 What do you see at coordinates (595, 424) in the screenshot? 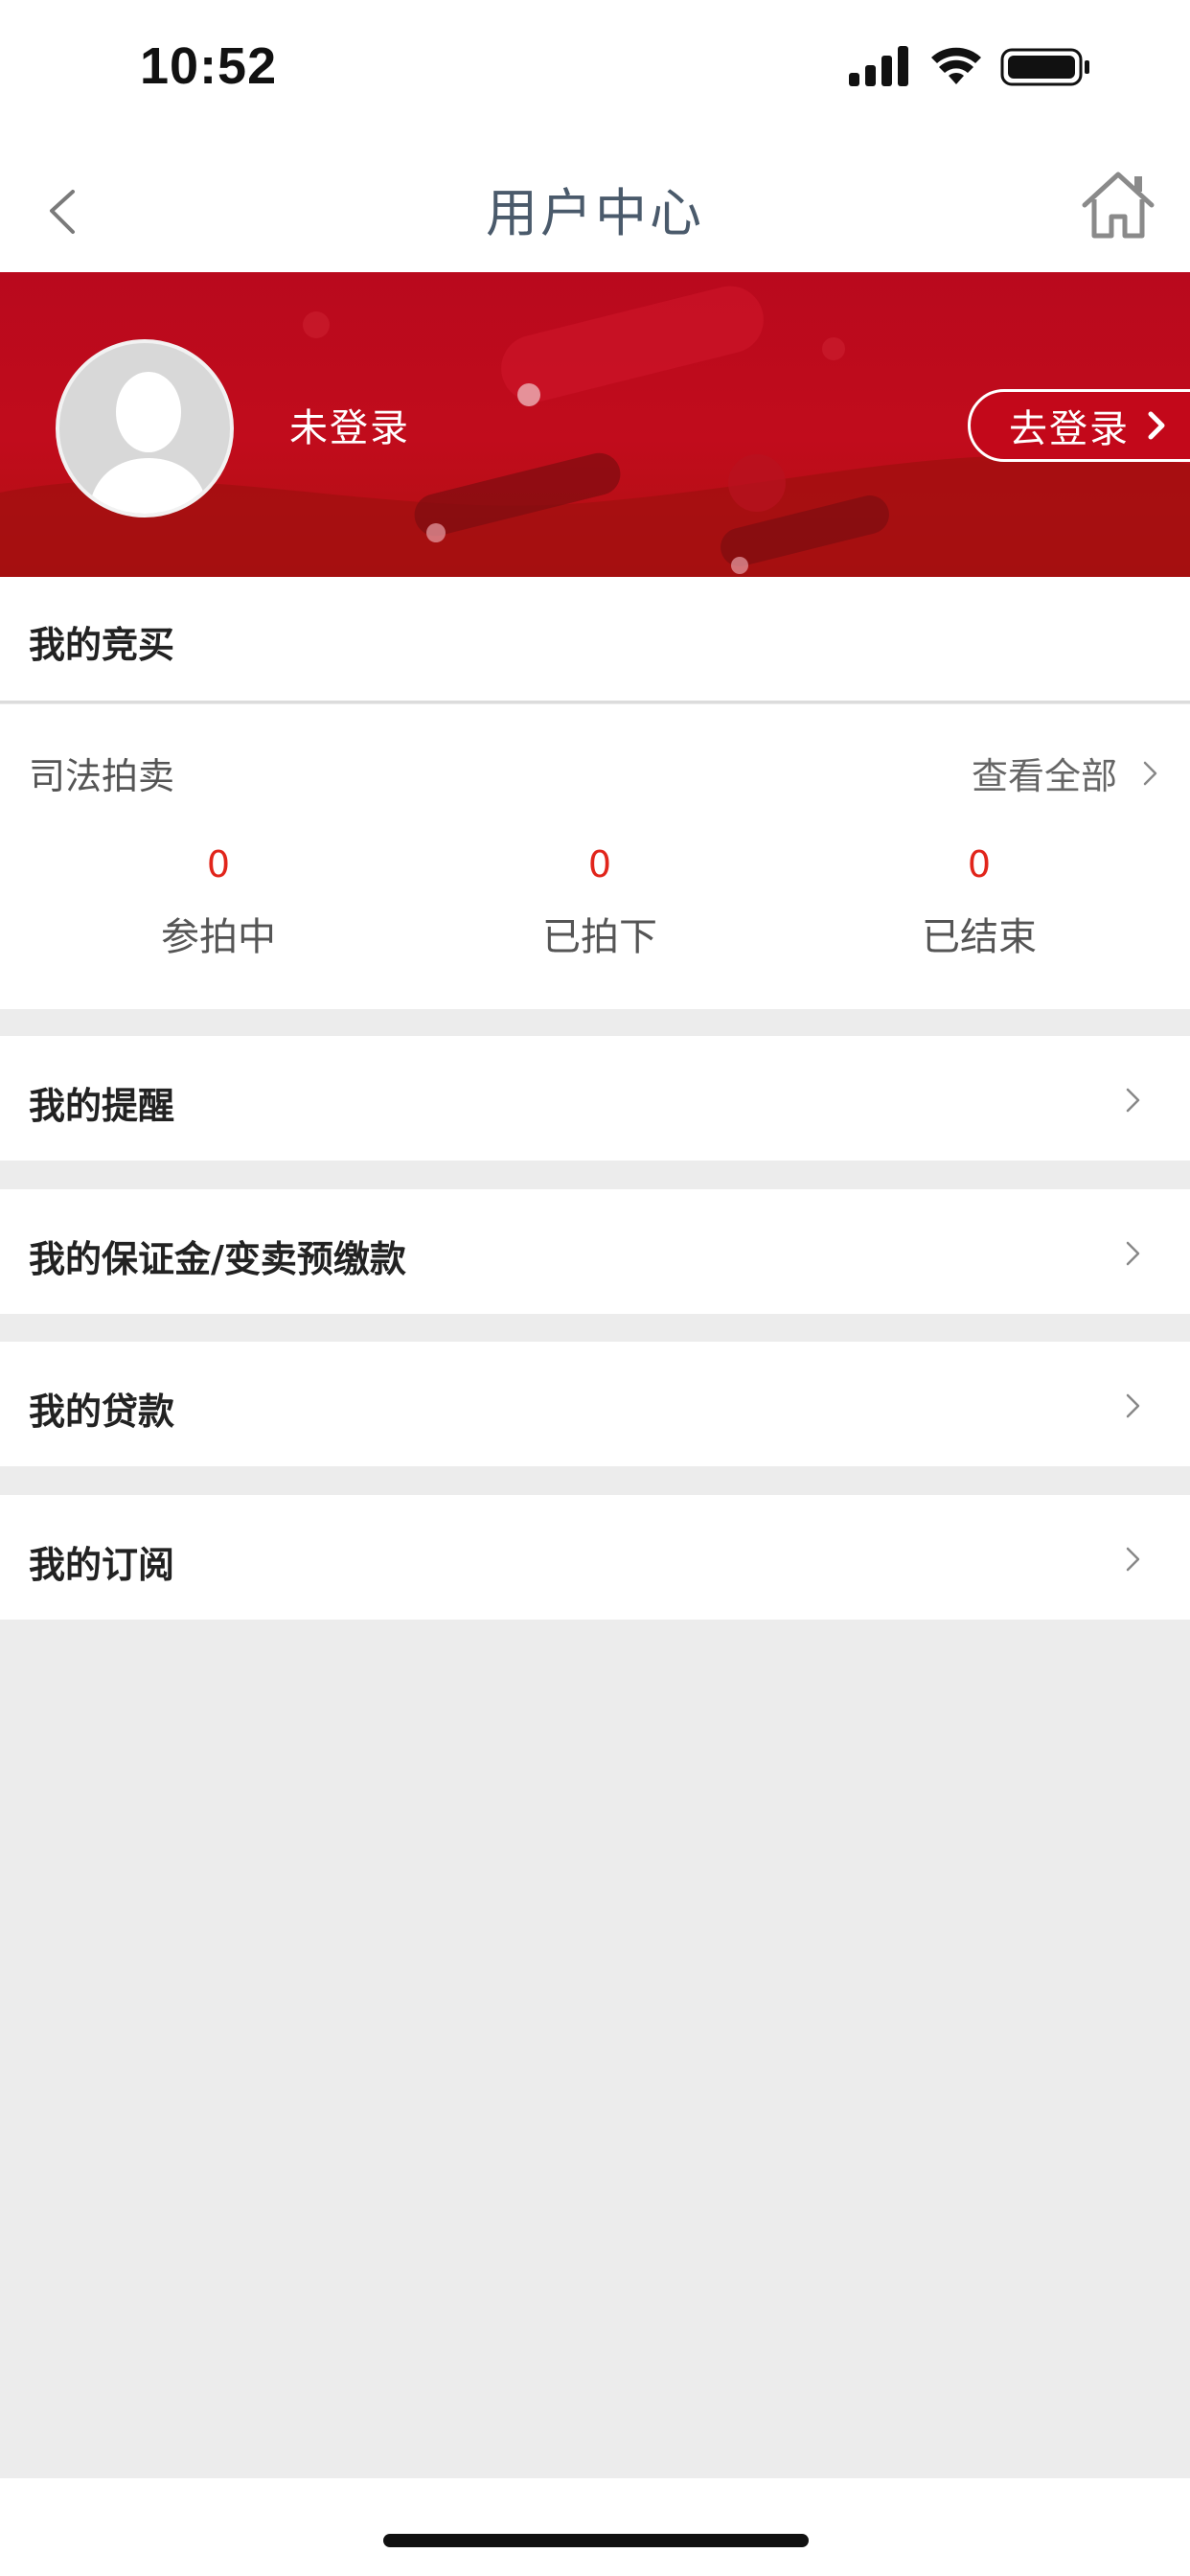
I see `profile-banner: 未登录 去登录` at bounding box center [595, 424].